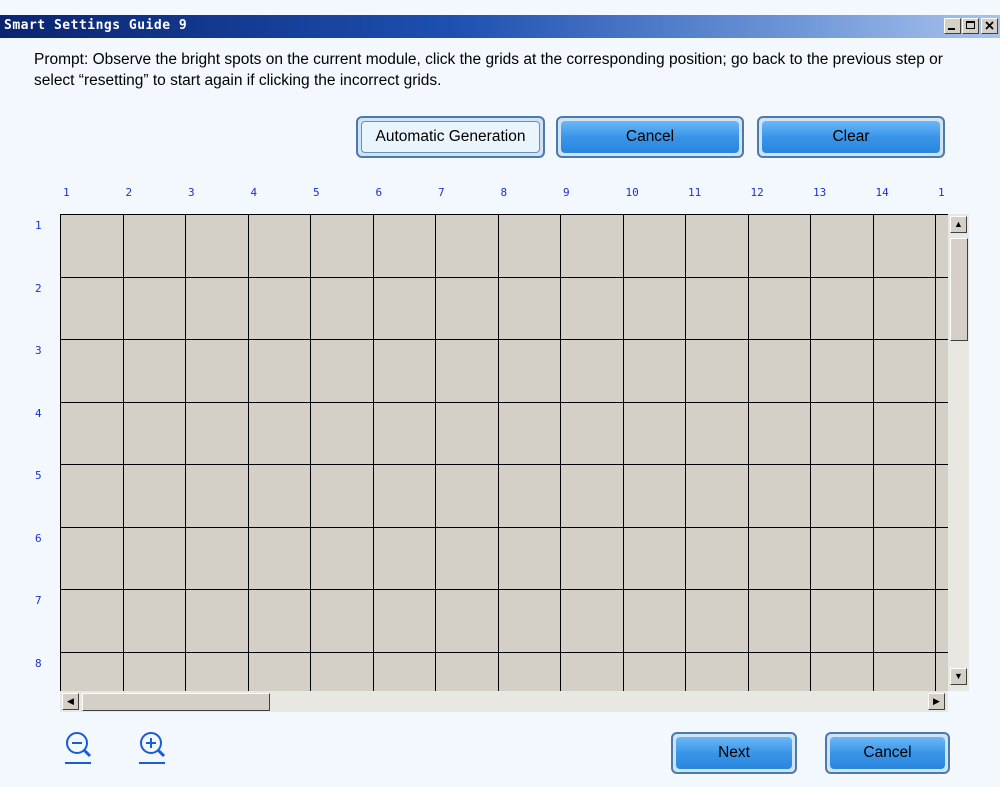 This screenshot has width=1000, height=787. I want to click on next-button: Next, so click(734, 753).